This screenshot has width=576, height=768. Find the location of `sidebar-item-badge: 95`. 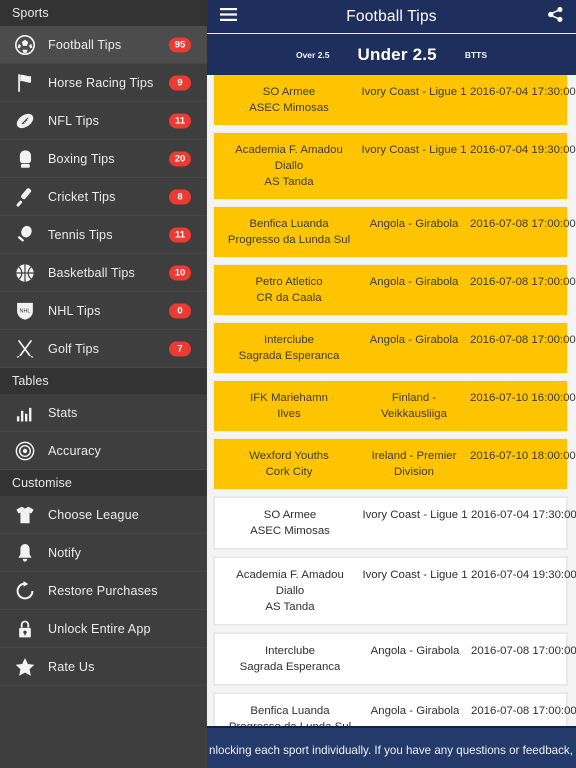

sidebar-item-badge: 95 is located at coordinates (180, 44).